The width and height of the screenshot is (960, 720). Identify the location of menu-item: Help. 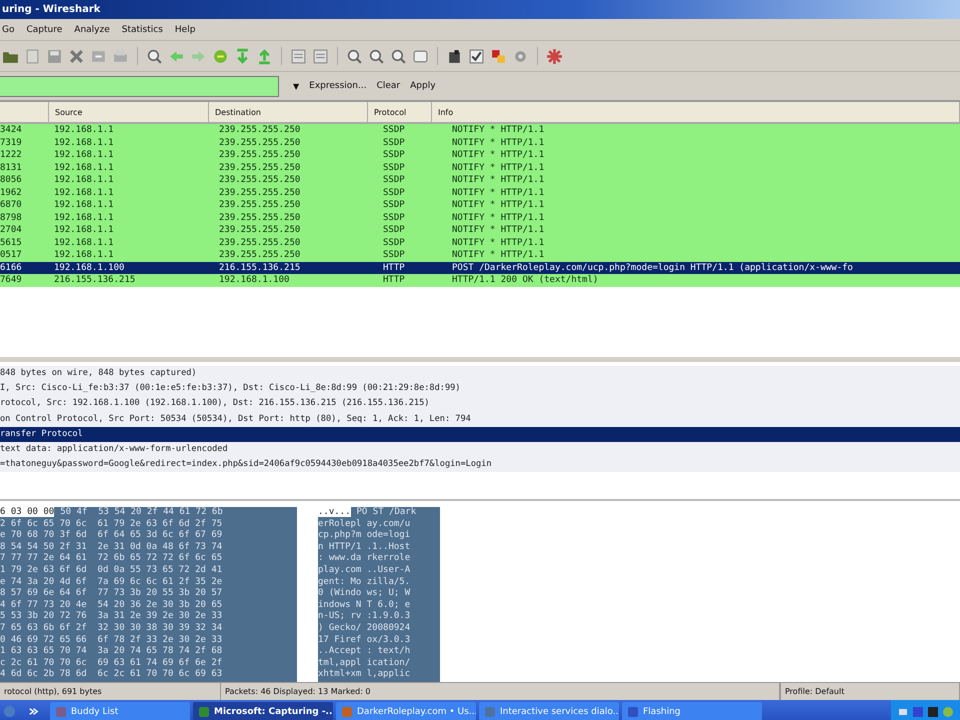
(185, 29).